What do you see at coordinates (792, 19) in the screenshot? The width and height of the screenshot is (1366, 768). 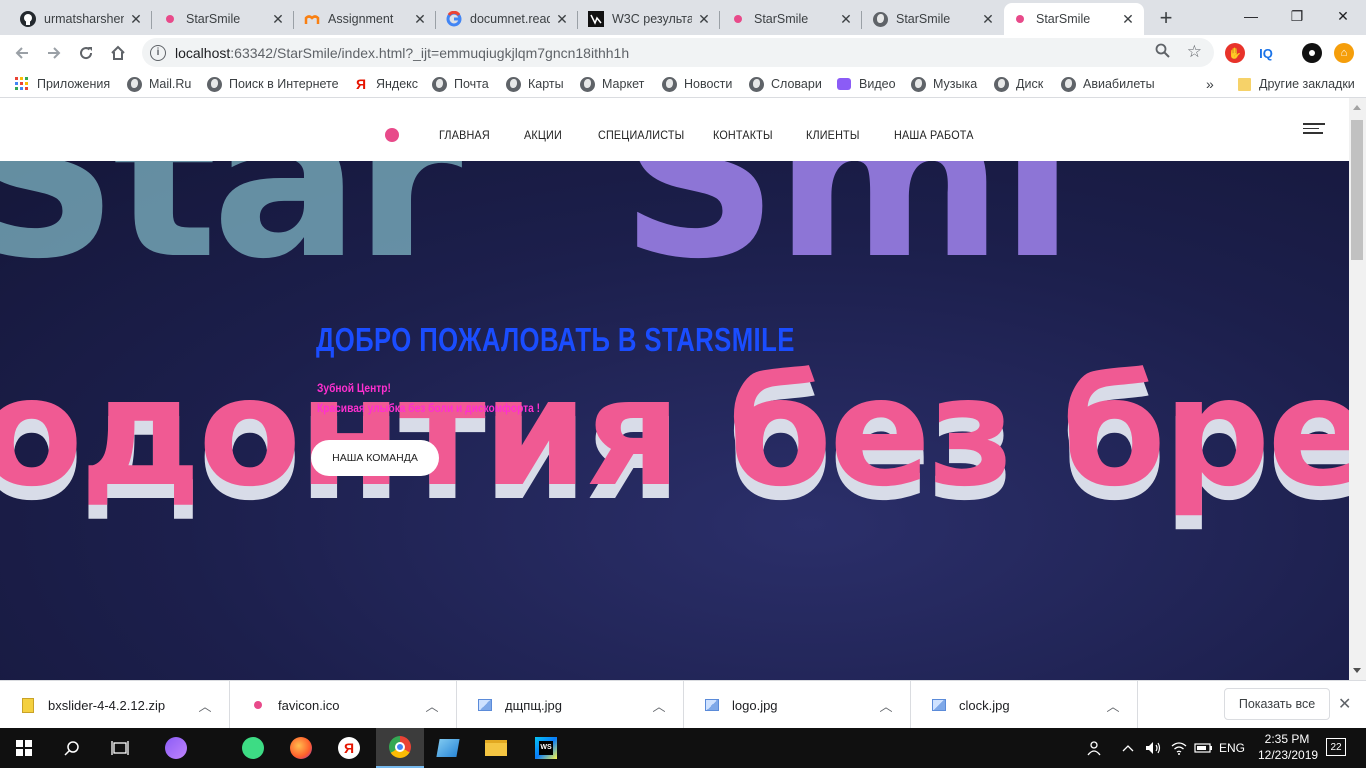 I see `tab-starsmile-2: StarSmile ✕` at bounding box center [792, 19].